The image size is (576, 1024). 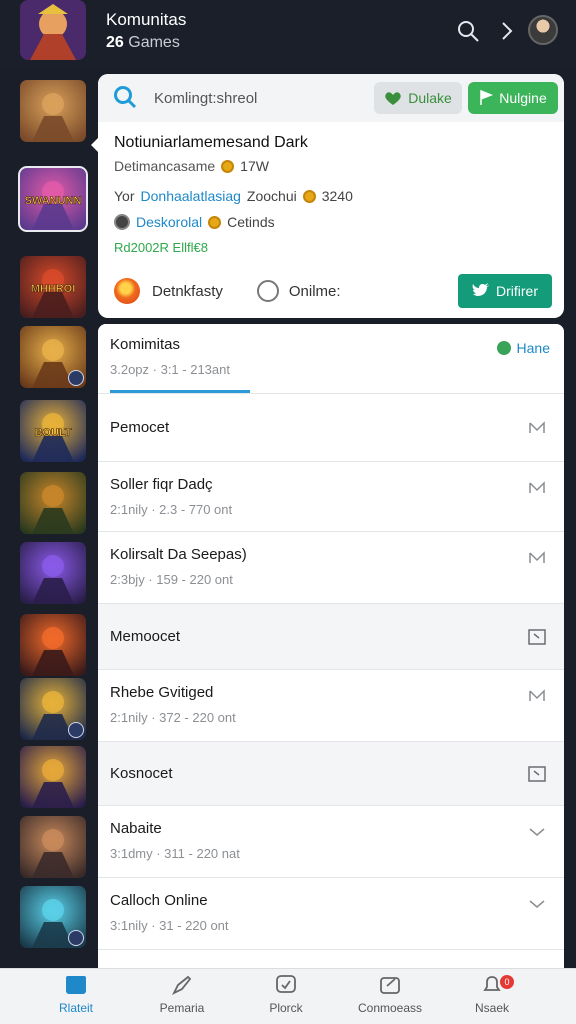 What do you see at coordinates (331, 842) in the screenshot?
I see `list-item: Nabaite 3:1dmy · 311 - 220 nat` at bounding box center [331, 842].